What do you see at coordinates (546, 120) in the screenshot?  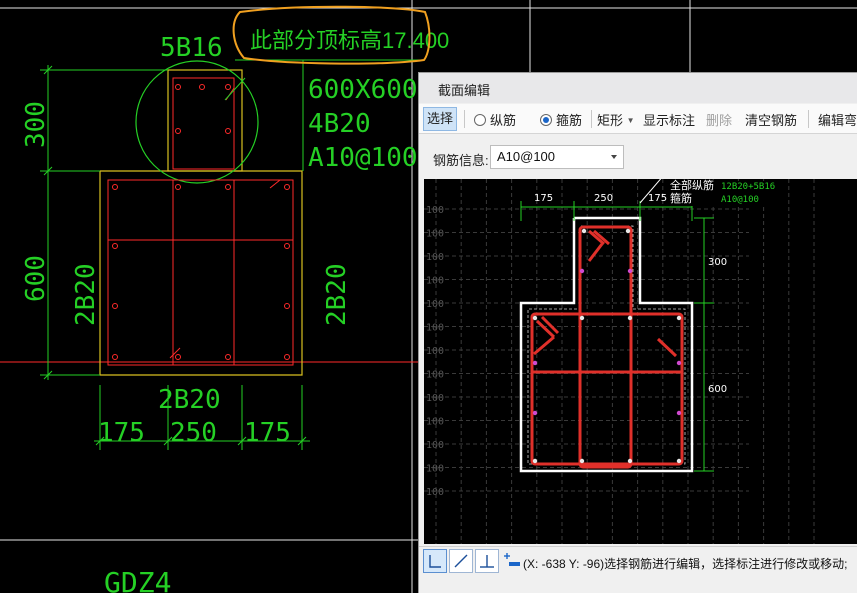 I see `radio-selected-icon` at bounding box center [546, 120].